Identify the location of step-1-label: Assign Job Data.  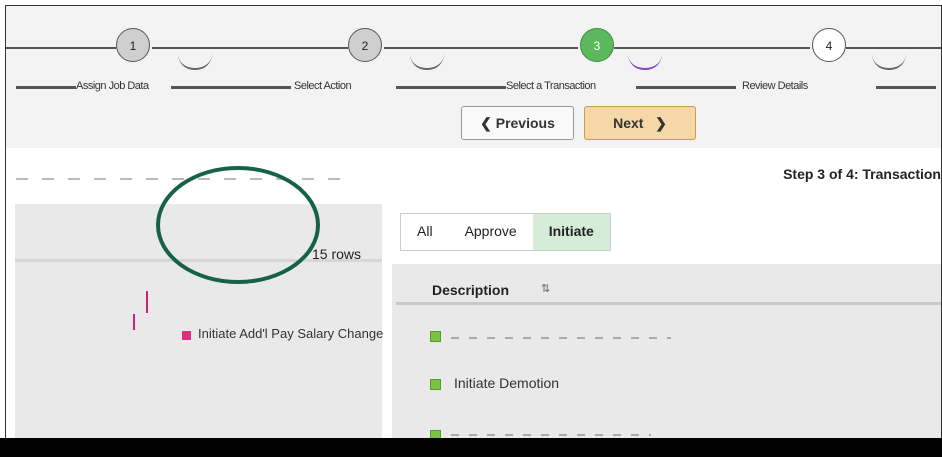
(112, 86).